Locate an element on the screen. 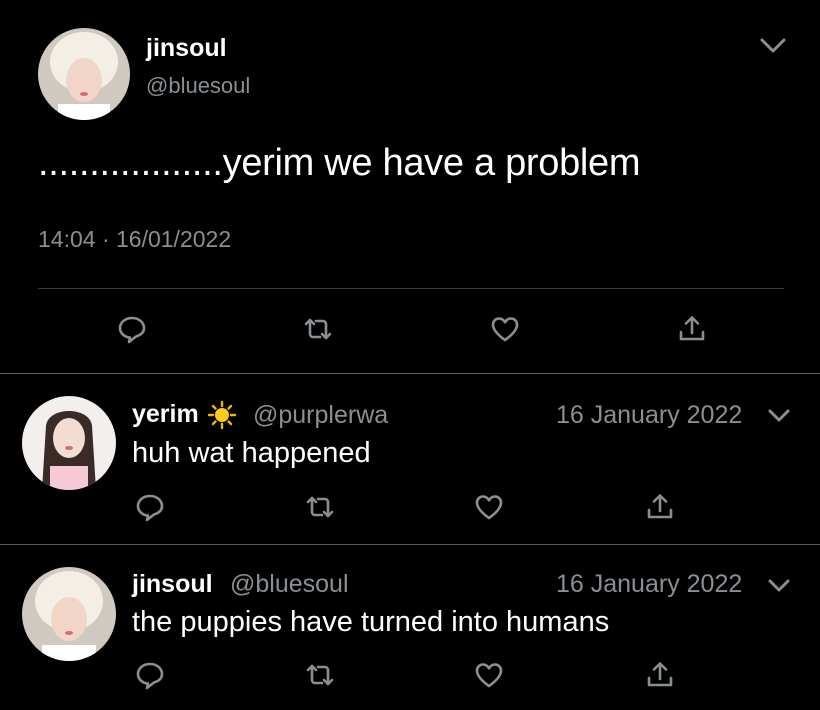 The height and width of the screenshot is (710, 820). sun-emoji-icon is located at coordinates (222, 415).